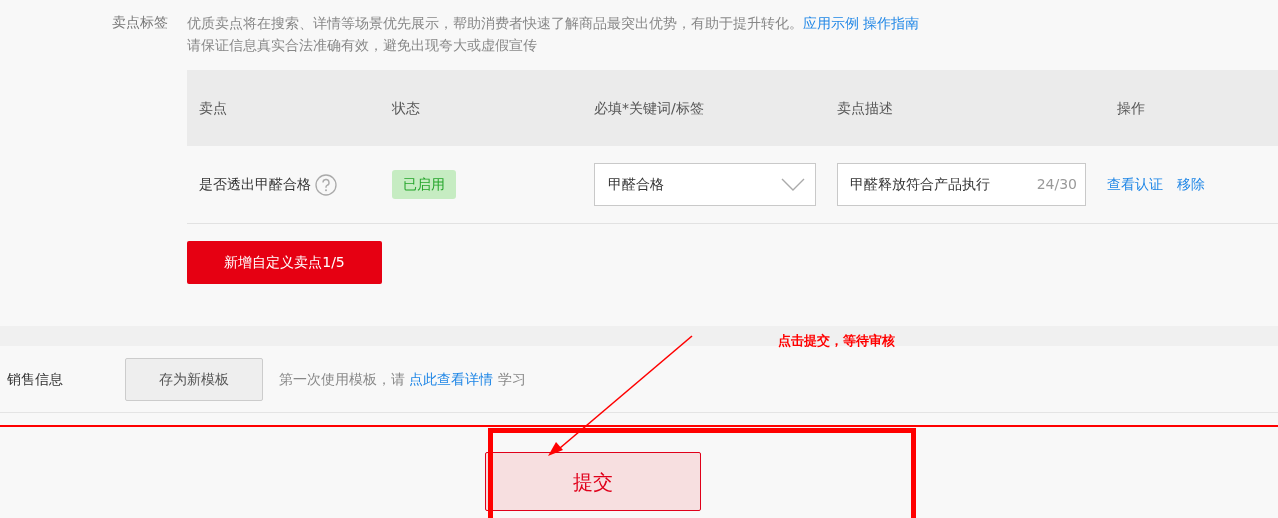 This screenshot has height=518, width=1278. I want to click on selling-point-name: 是否透出甲醛合格, so click(255, 184).